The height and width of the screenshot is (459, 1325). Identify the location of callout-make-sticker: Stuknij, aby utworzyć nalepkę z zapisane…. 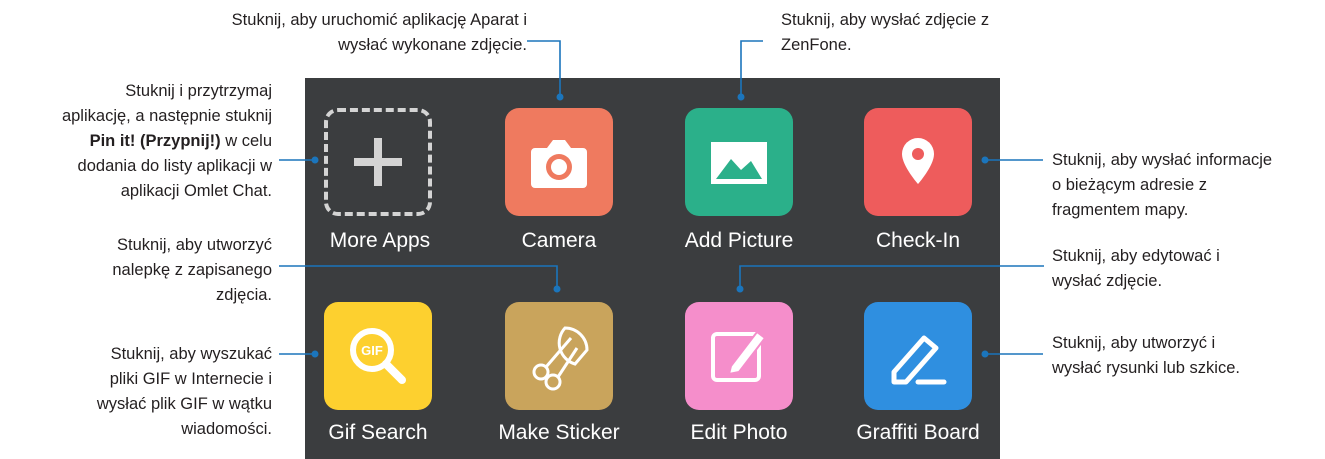
(192, 270).